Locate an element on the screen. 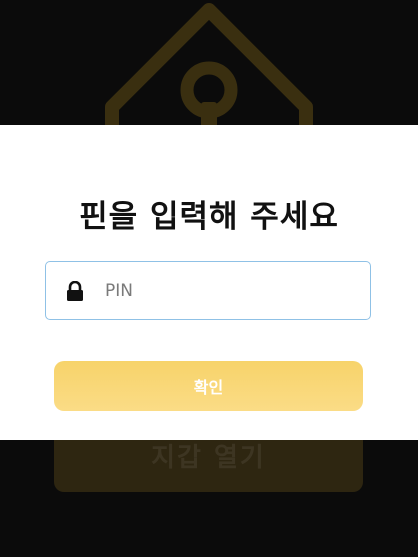 Image resolution: width=418 pixels, height=557 pixels. pin-field is located at coordinates (208, 290).